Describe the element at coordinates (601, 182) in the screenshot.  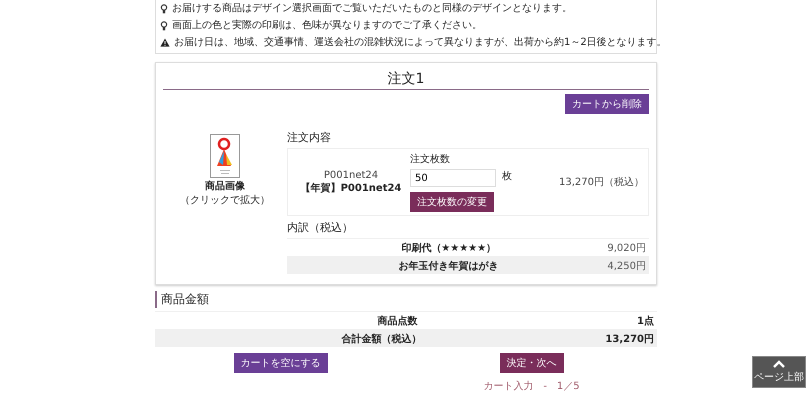
I see `item-price: 13,270円（税込）` at that location.